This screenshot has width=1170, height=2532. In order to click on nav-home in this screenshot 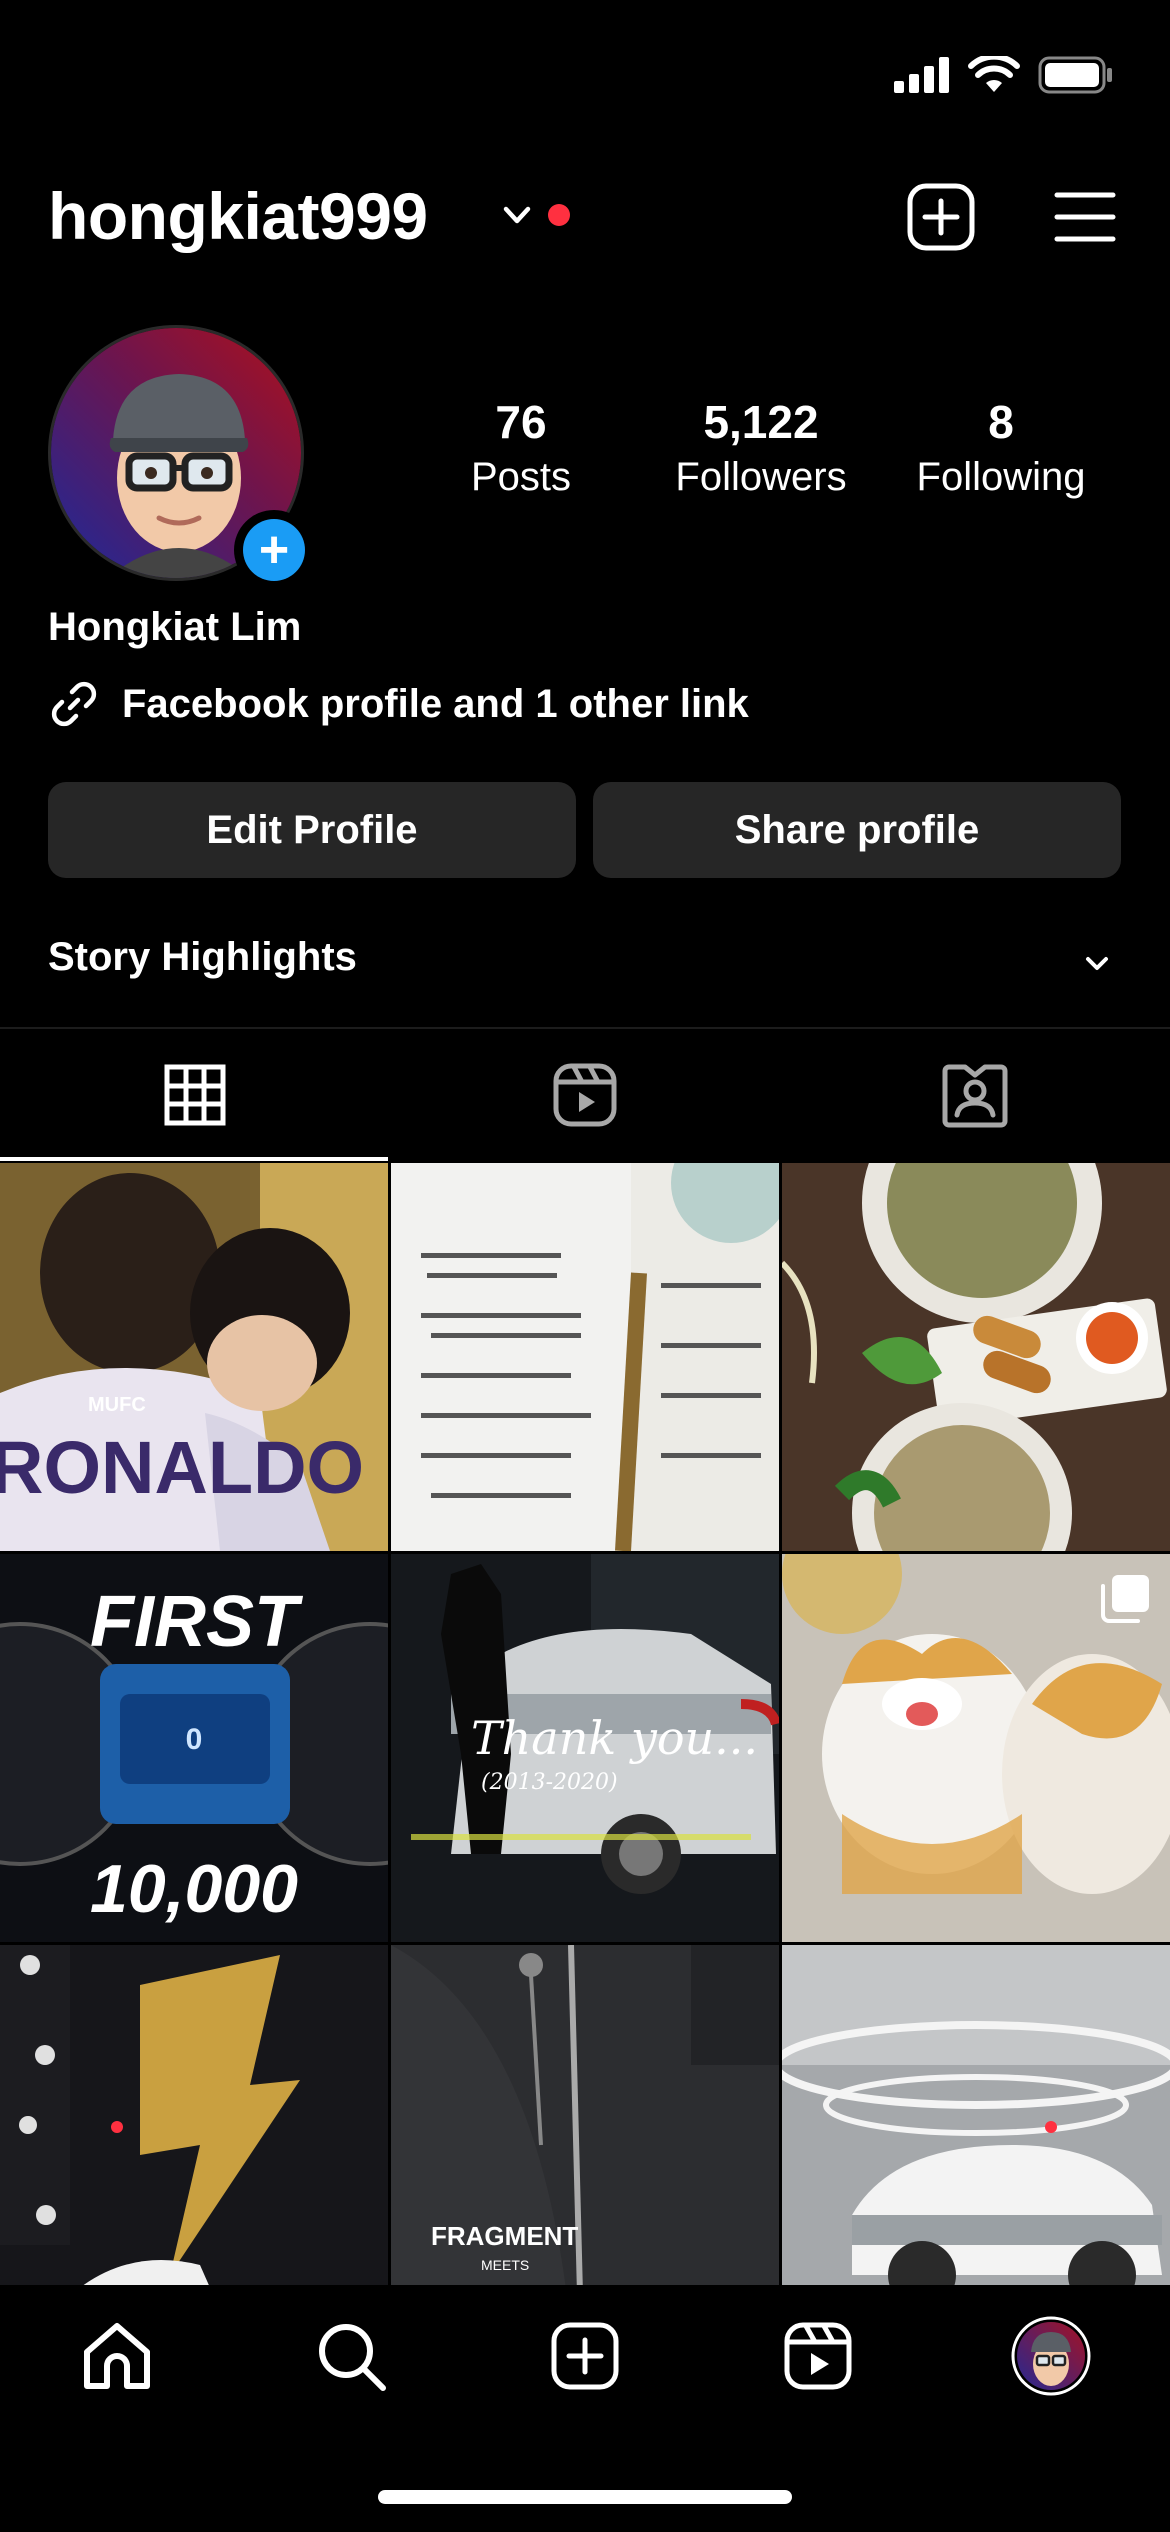, I will do `click(117, 2356)`.